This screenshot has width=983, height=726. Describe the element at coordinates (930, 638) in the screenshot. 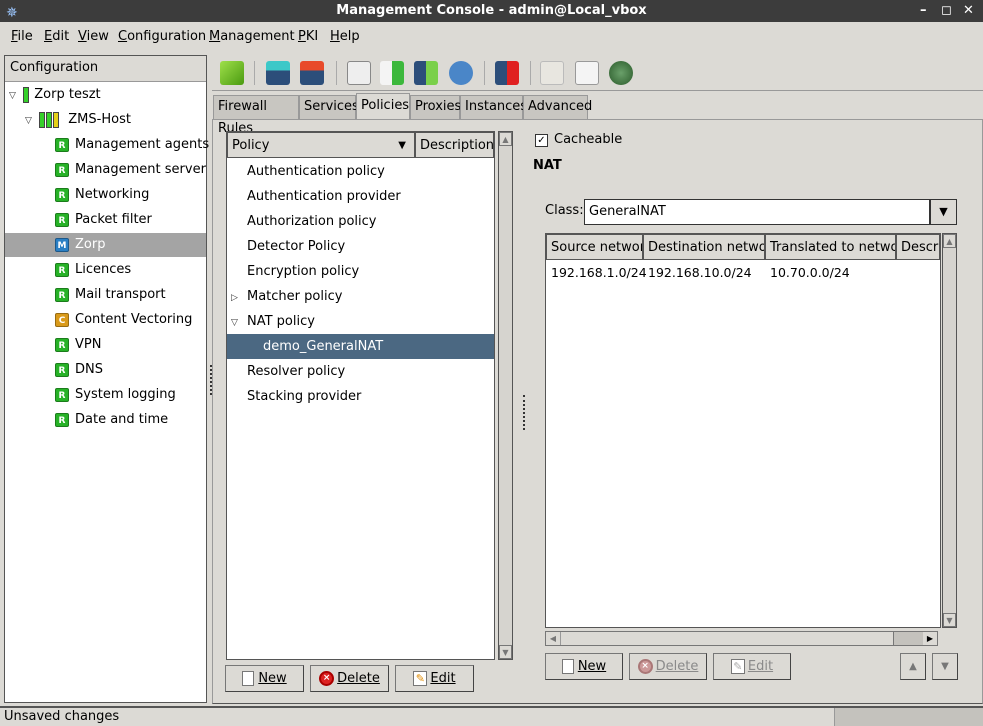

I see `scroll-right-icon: ▶` at that location.